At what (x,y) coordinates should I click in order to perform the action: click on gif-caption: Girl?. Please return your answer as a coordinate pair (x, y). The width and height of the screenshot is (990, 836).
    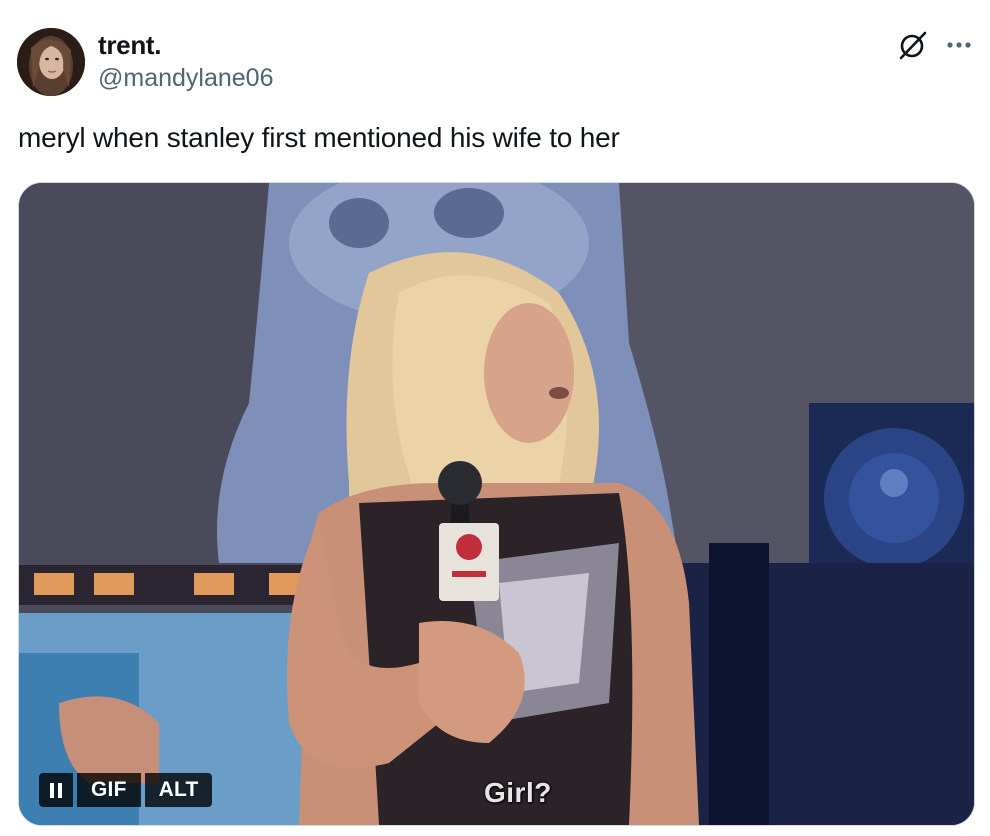
    Looking at the image, I should click on (518, 792).